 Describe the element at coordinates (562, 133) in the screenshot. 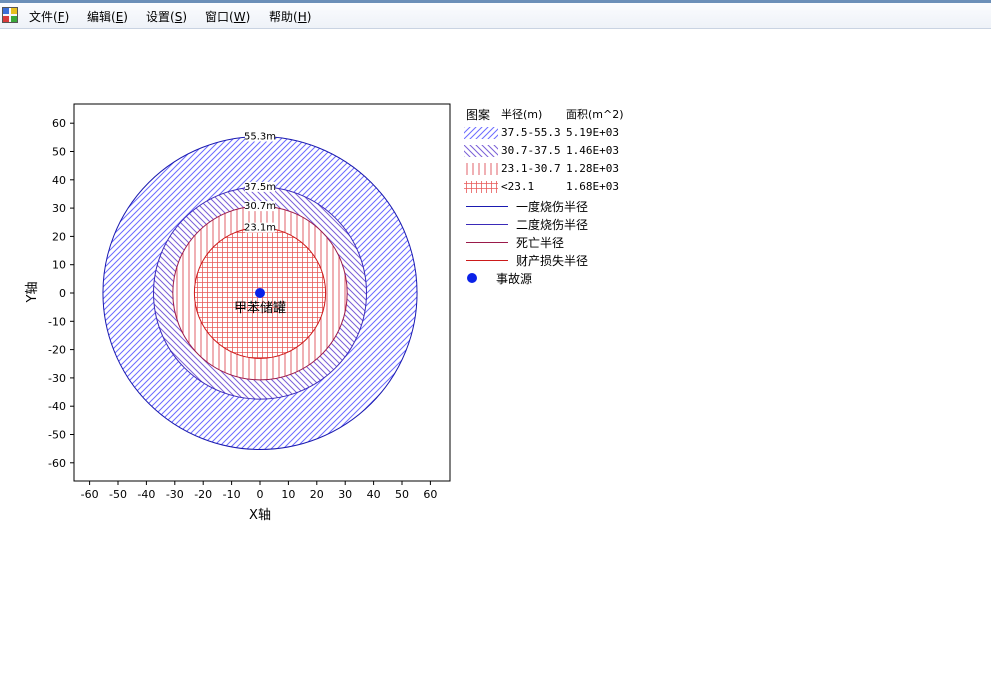

I see `legend-zone-row: 37.5-55.3 5.19E+03` at that location.